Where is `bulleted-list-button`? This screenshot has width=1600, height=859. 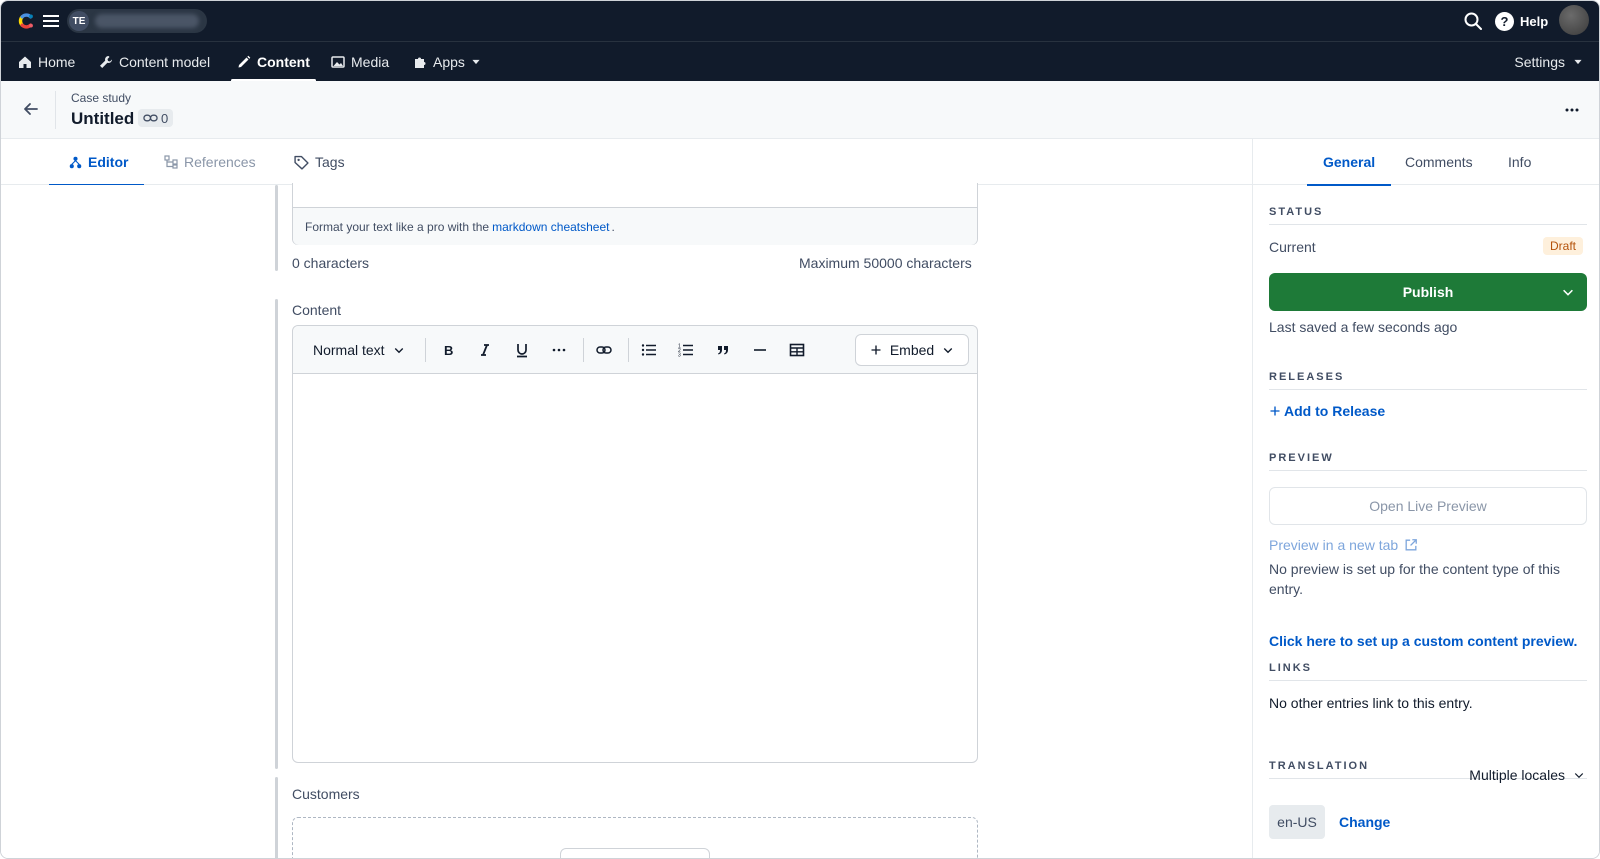
bulleted-list-button is located at coordinates (649, 350).